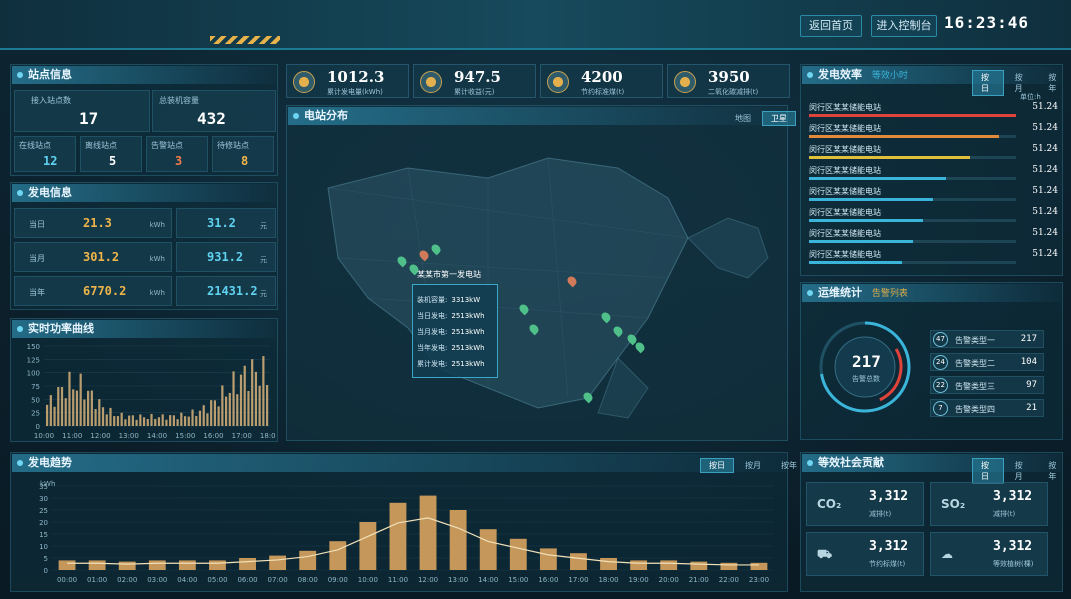 The image size is (1071, 599). I want to click on site-stat-label: 告警站点, so click(167, 145).